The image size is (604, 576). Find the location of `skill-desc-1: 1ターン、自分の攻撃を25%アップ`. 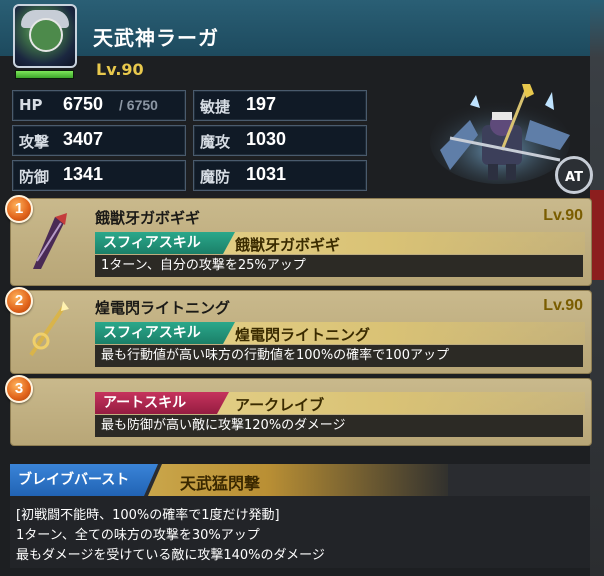

skill-desc-1: 1ターン、自分の攻撃を25%アップ is located at coordinates (339, 266).